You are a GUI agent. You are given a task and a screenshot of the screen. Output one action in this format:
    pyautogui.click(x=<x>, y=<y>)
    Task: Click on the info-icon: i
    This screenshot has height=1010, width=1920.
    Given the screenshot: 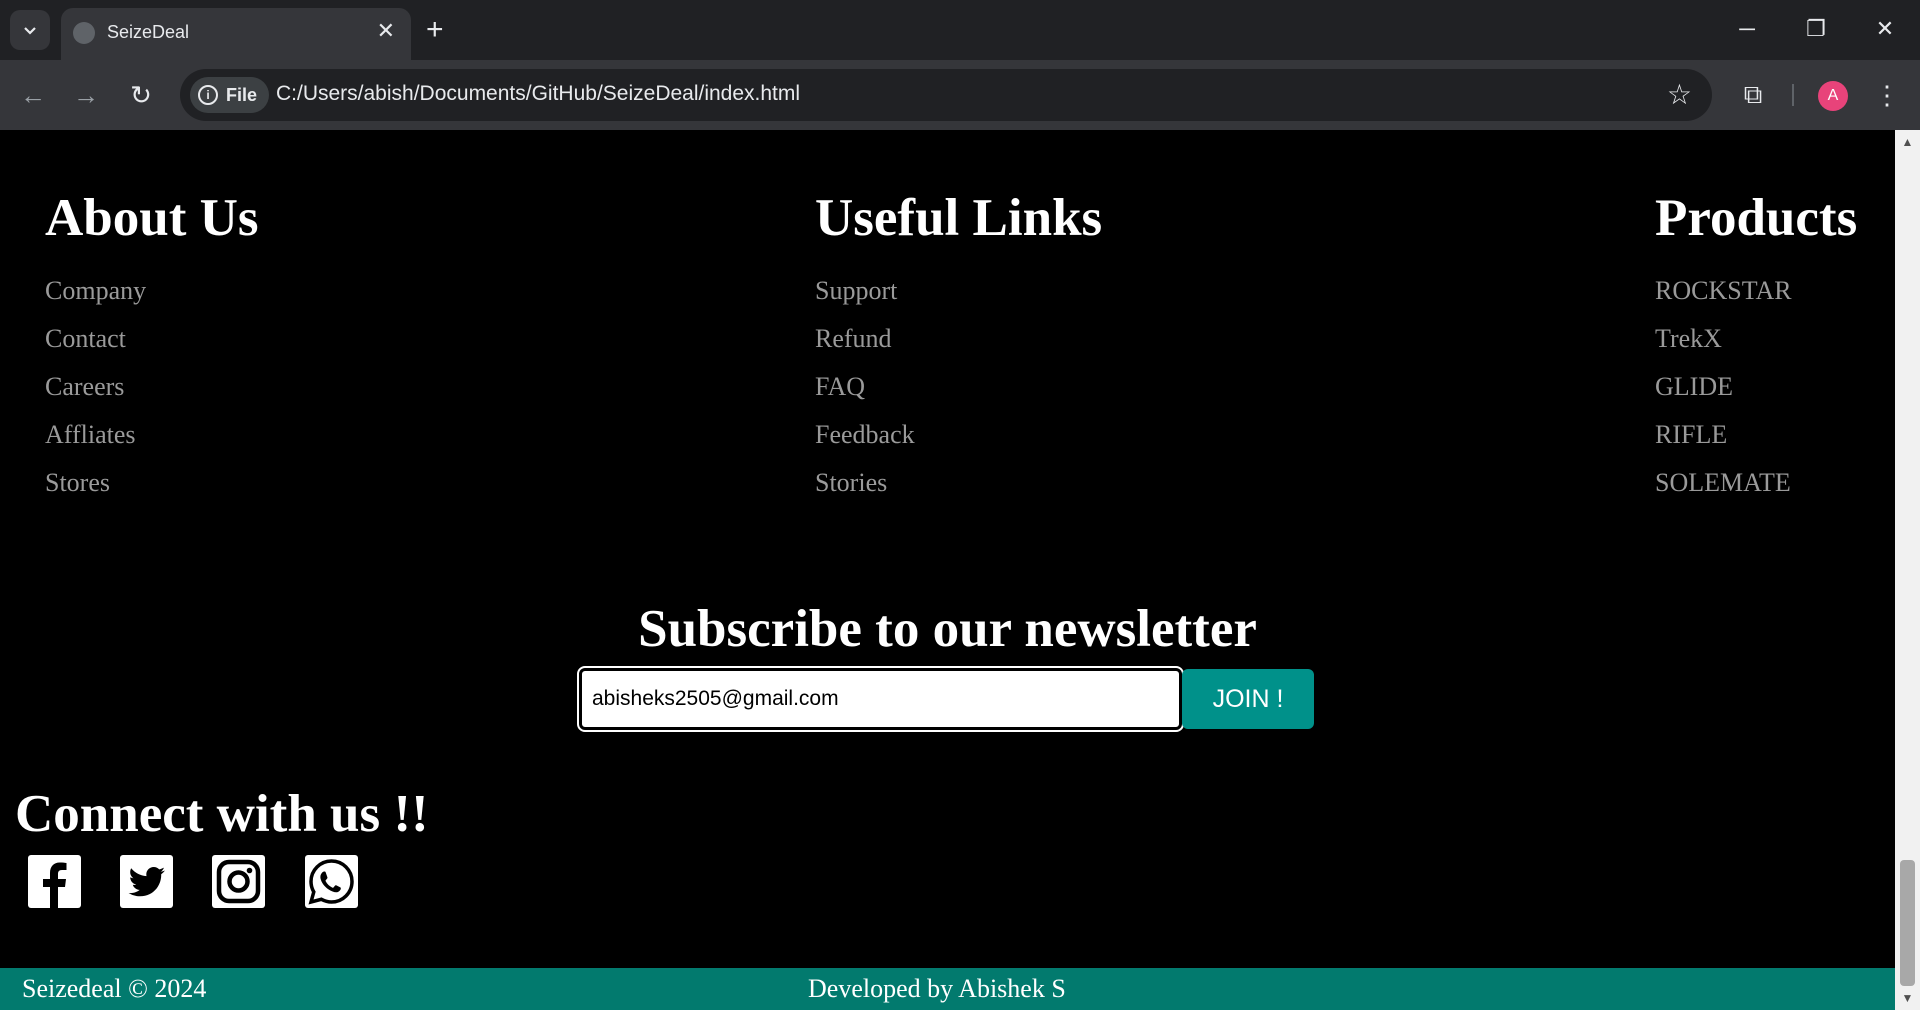 What is the action you would take?
    pyautogui.click(x=208, y=95)
    